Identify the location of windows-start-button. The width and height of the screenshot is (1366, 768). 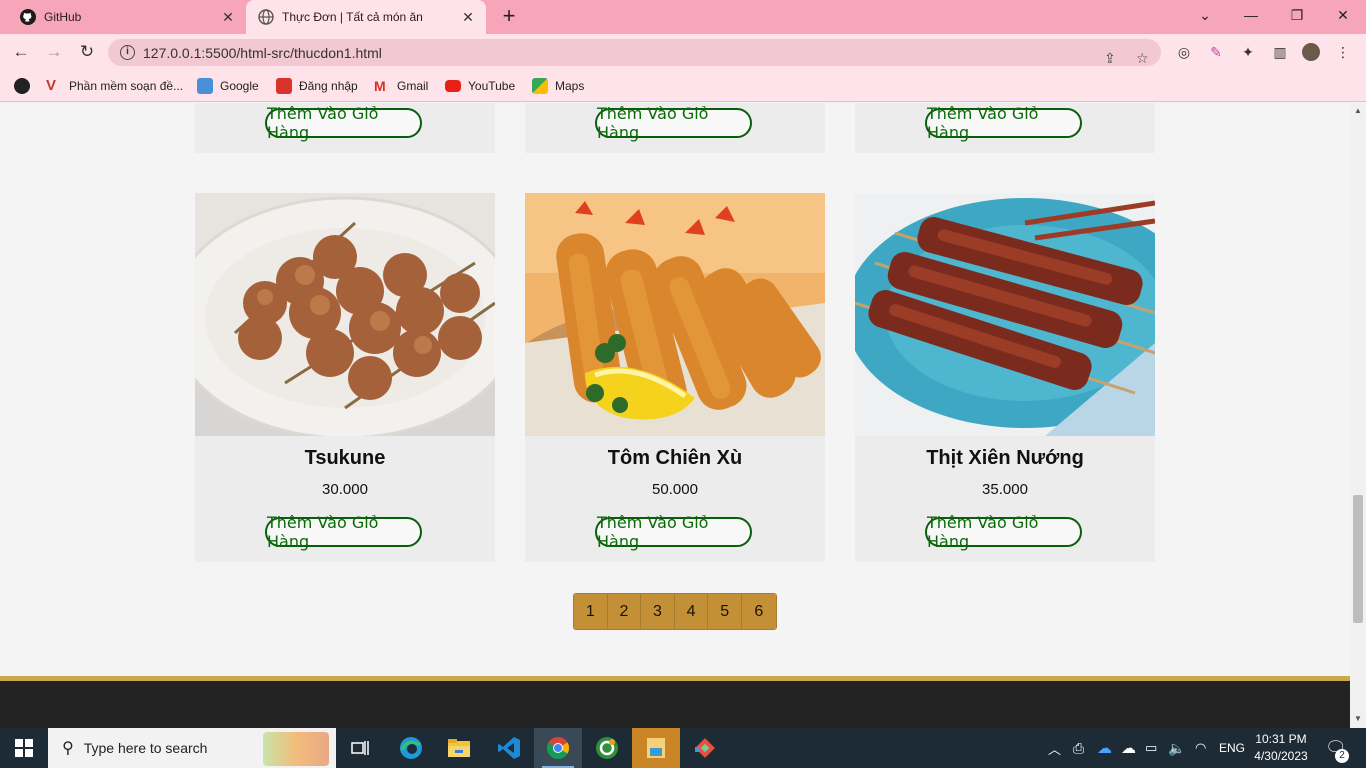
(24, 748).